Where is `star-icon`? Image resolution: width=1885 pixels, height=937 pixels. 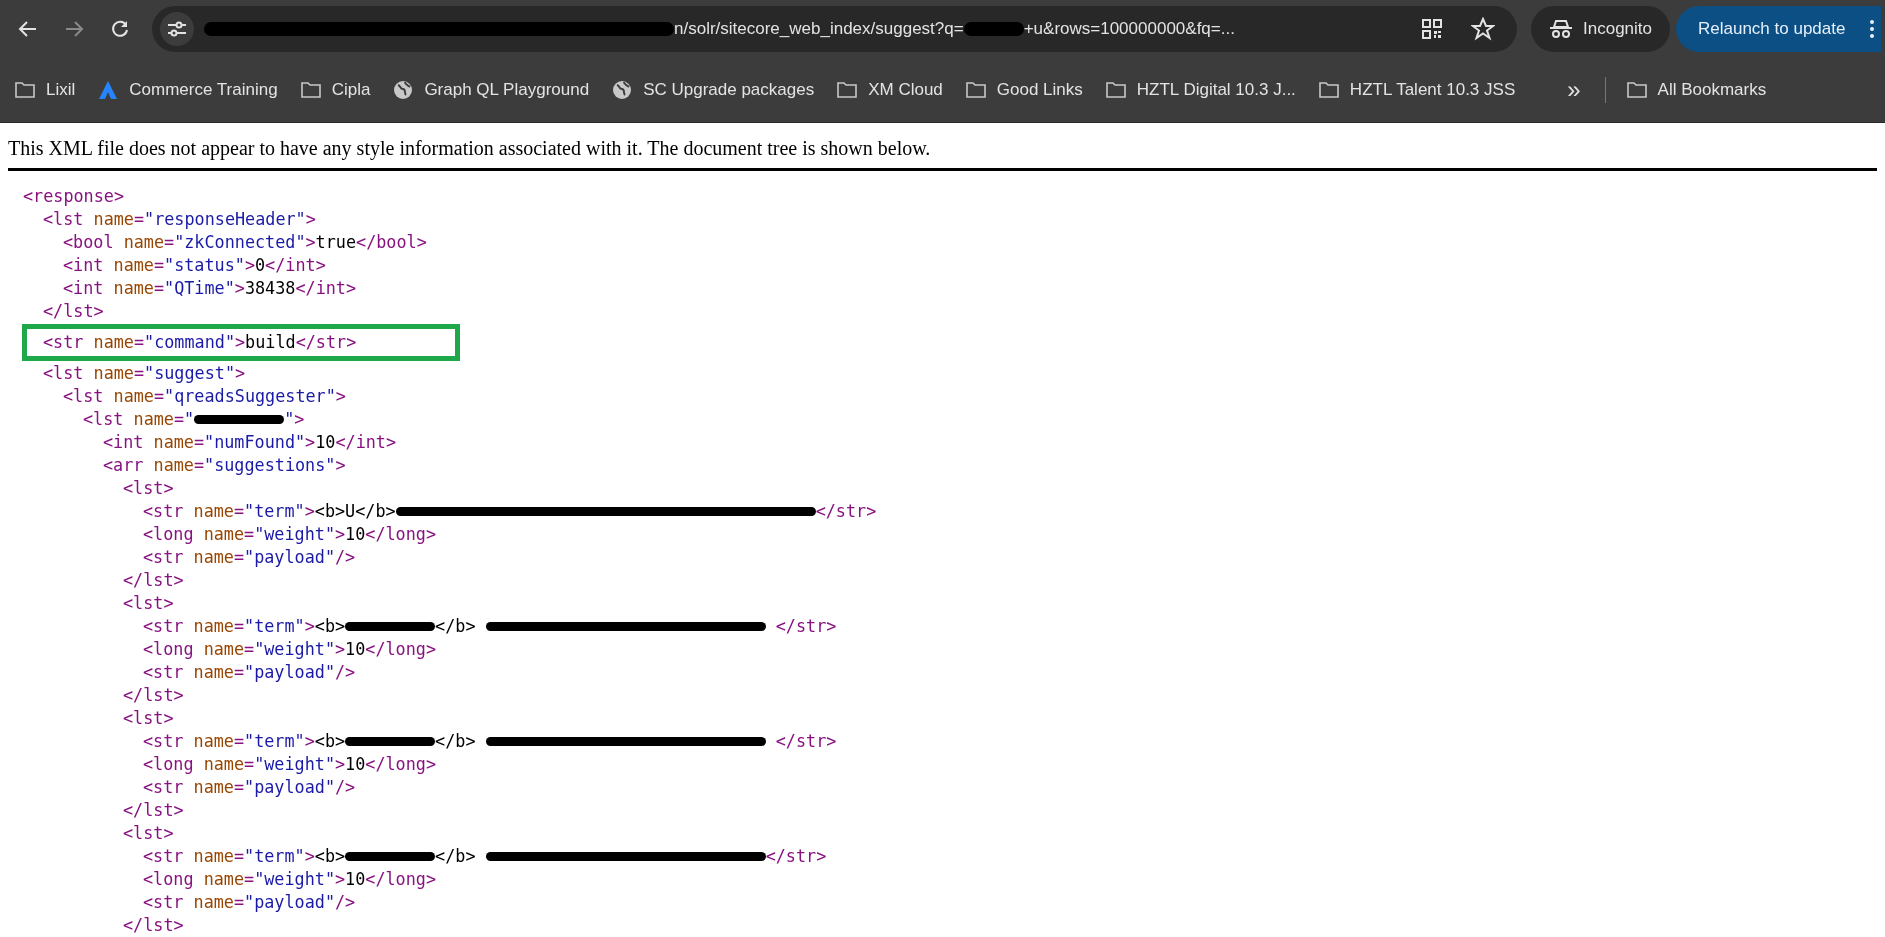
star-icon is located at coordinates (1483, 29).